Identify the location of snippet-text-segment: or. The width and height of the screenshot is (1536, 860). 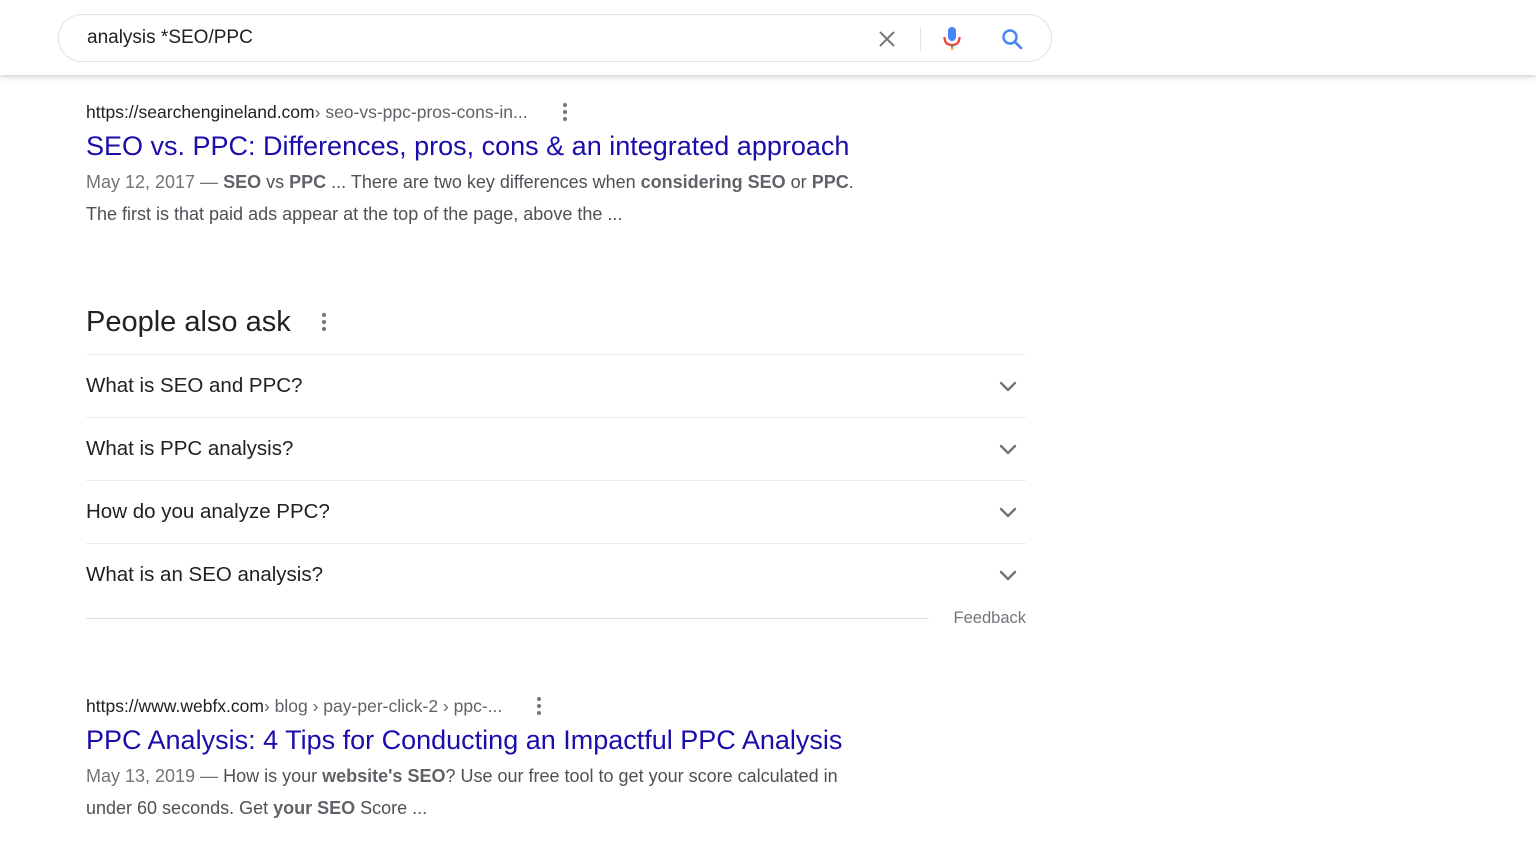
(798, 182).